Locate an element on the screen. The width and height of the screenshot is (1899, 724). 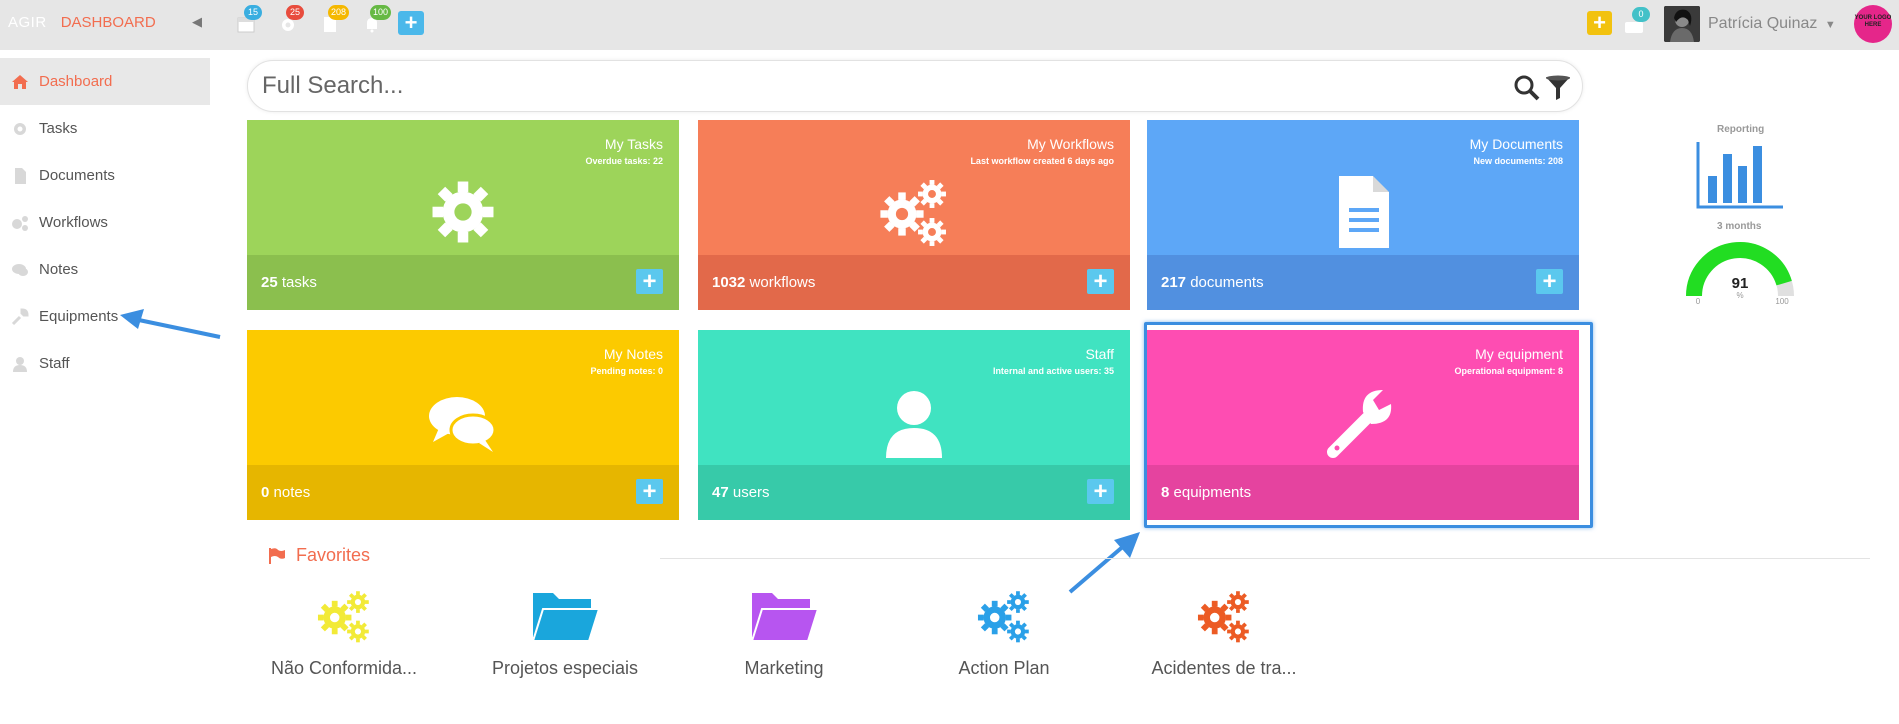
collapse-sidebar-icon: ◀ is located at coordinates (197, 22).